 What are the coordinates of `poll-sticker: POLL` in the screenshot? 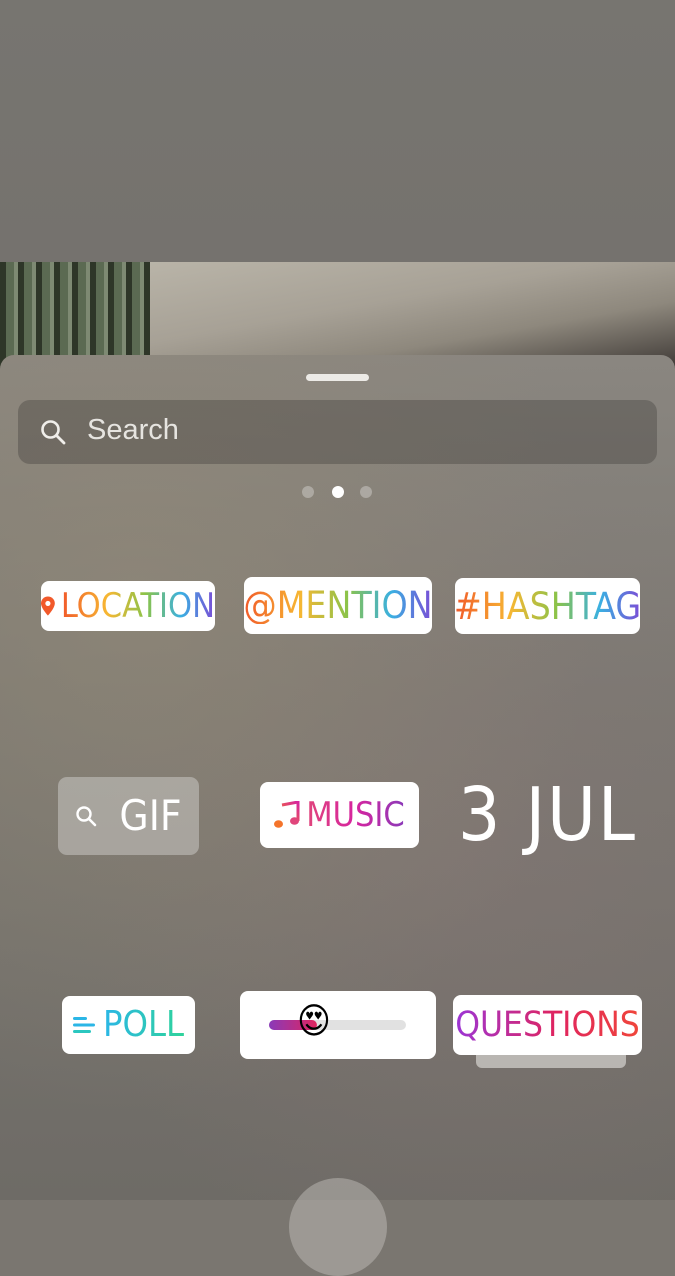 It's located at (128, 1025).